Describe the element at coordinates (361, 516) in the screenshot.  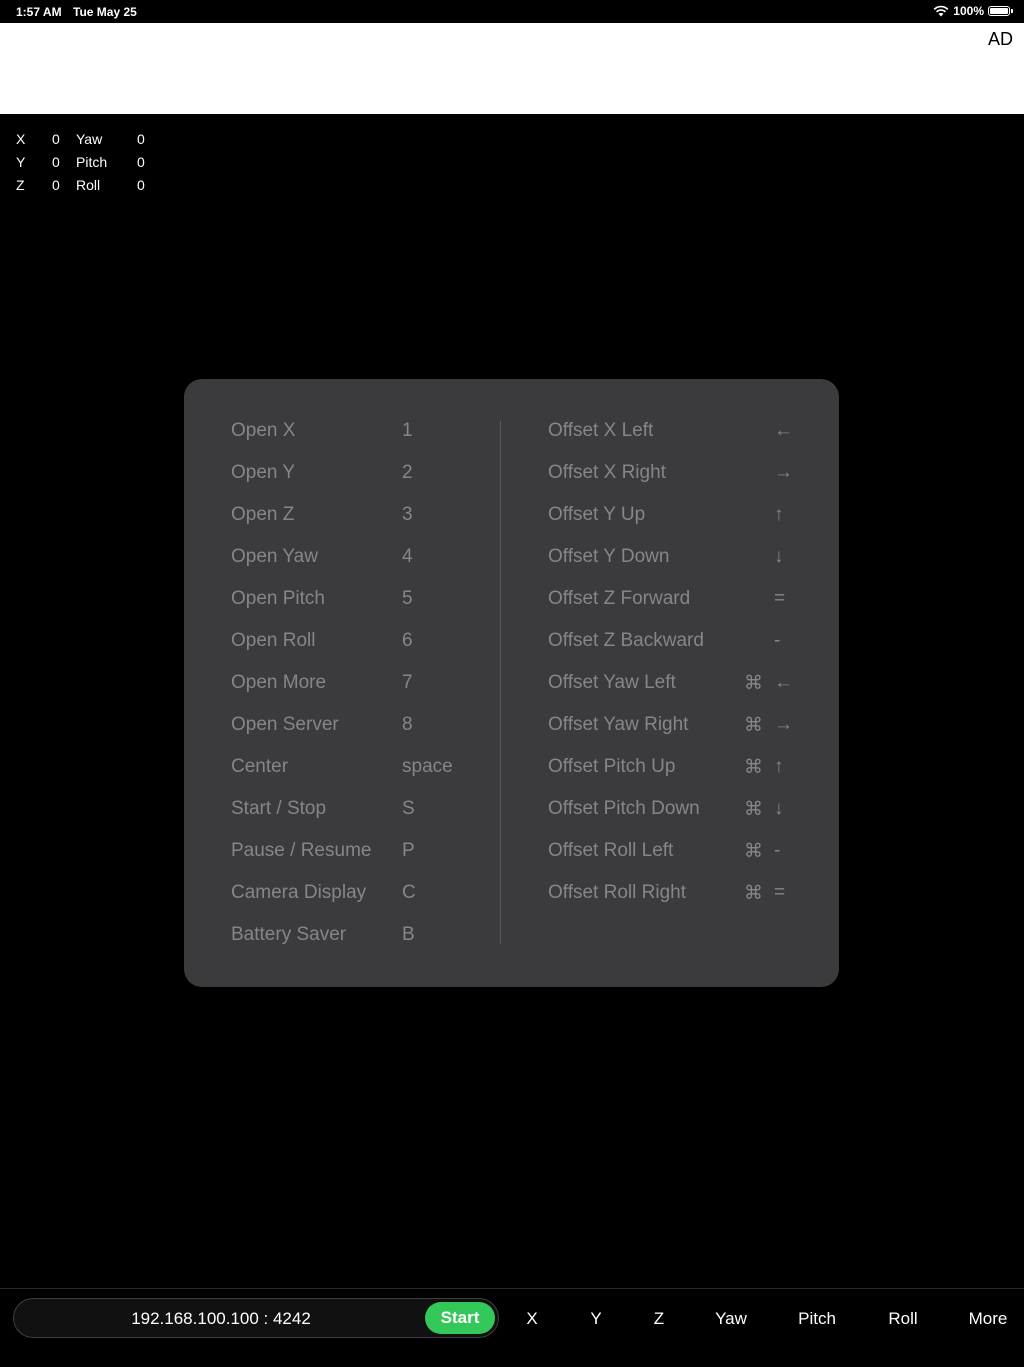
I see `shortcut-row: Open Z 3` at that location.